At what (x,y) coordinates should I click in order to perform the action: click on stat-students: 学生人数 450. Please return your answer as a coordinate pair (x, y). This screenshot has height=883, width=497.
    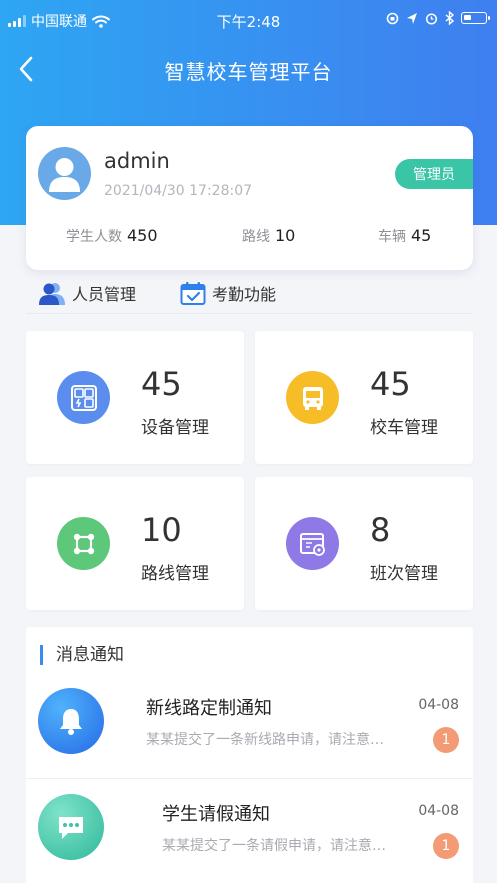
    Looking at the image, I should click on (112, 236).